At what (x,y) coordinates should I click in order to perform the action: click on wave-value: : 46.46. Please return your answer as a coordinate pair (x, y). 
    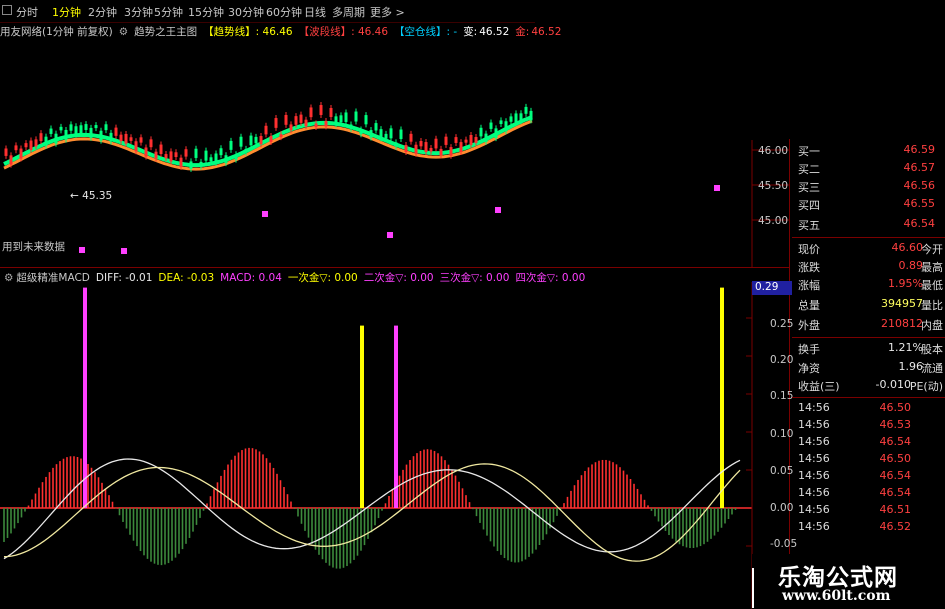
    Looking at the image, I should click on (370, 32).